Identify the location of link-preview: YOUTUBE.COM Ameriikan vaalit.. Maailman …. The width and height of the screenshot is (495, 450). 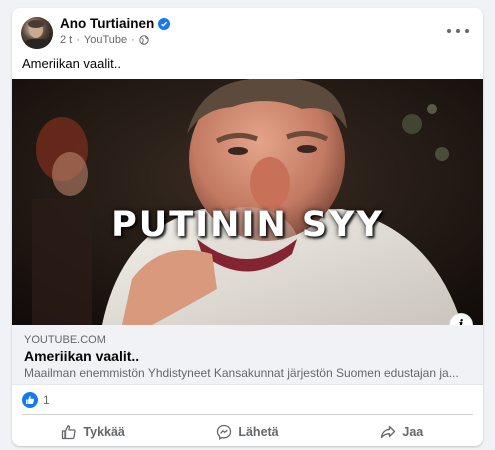
(247, 355).